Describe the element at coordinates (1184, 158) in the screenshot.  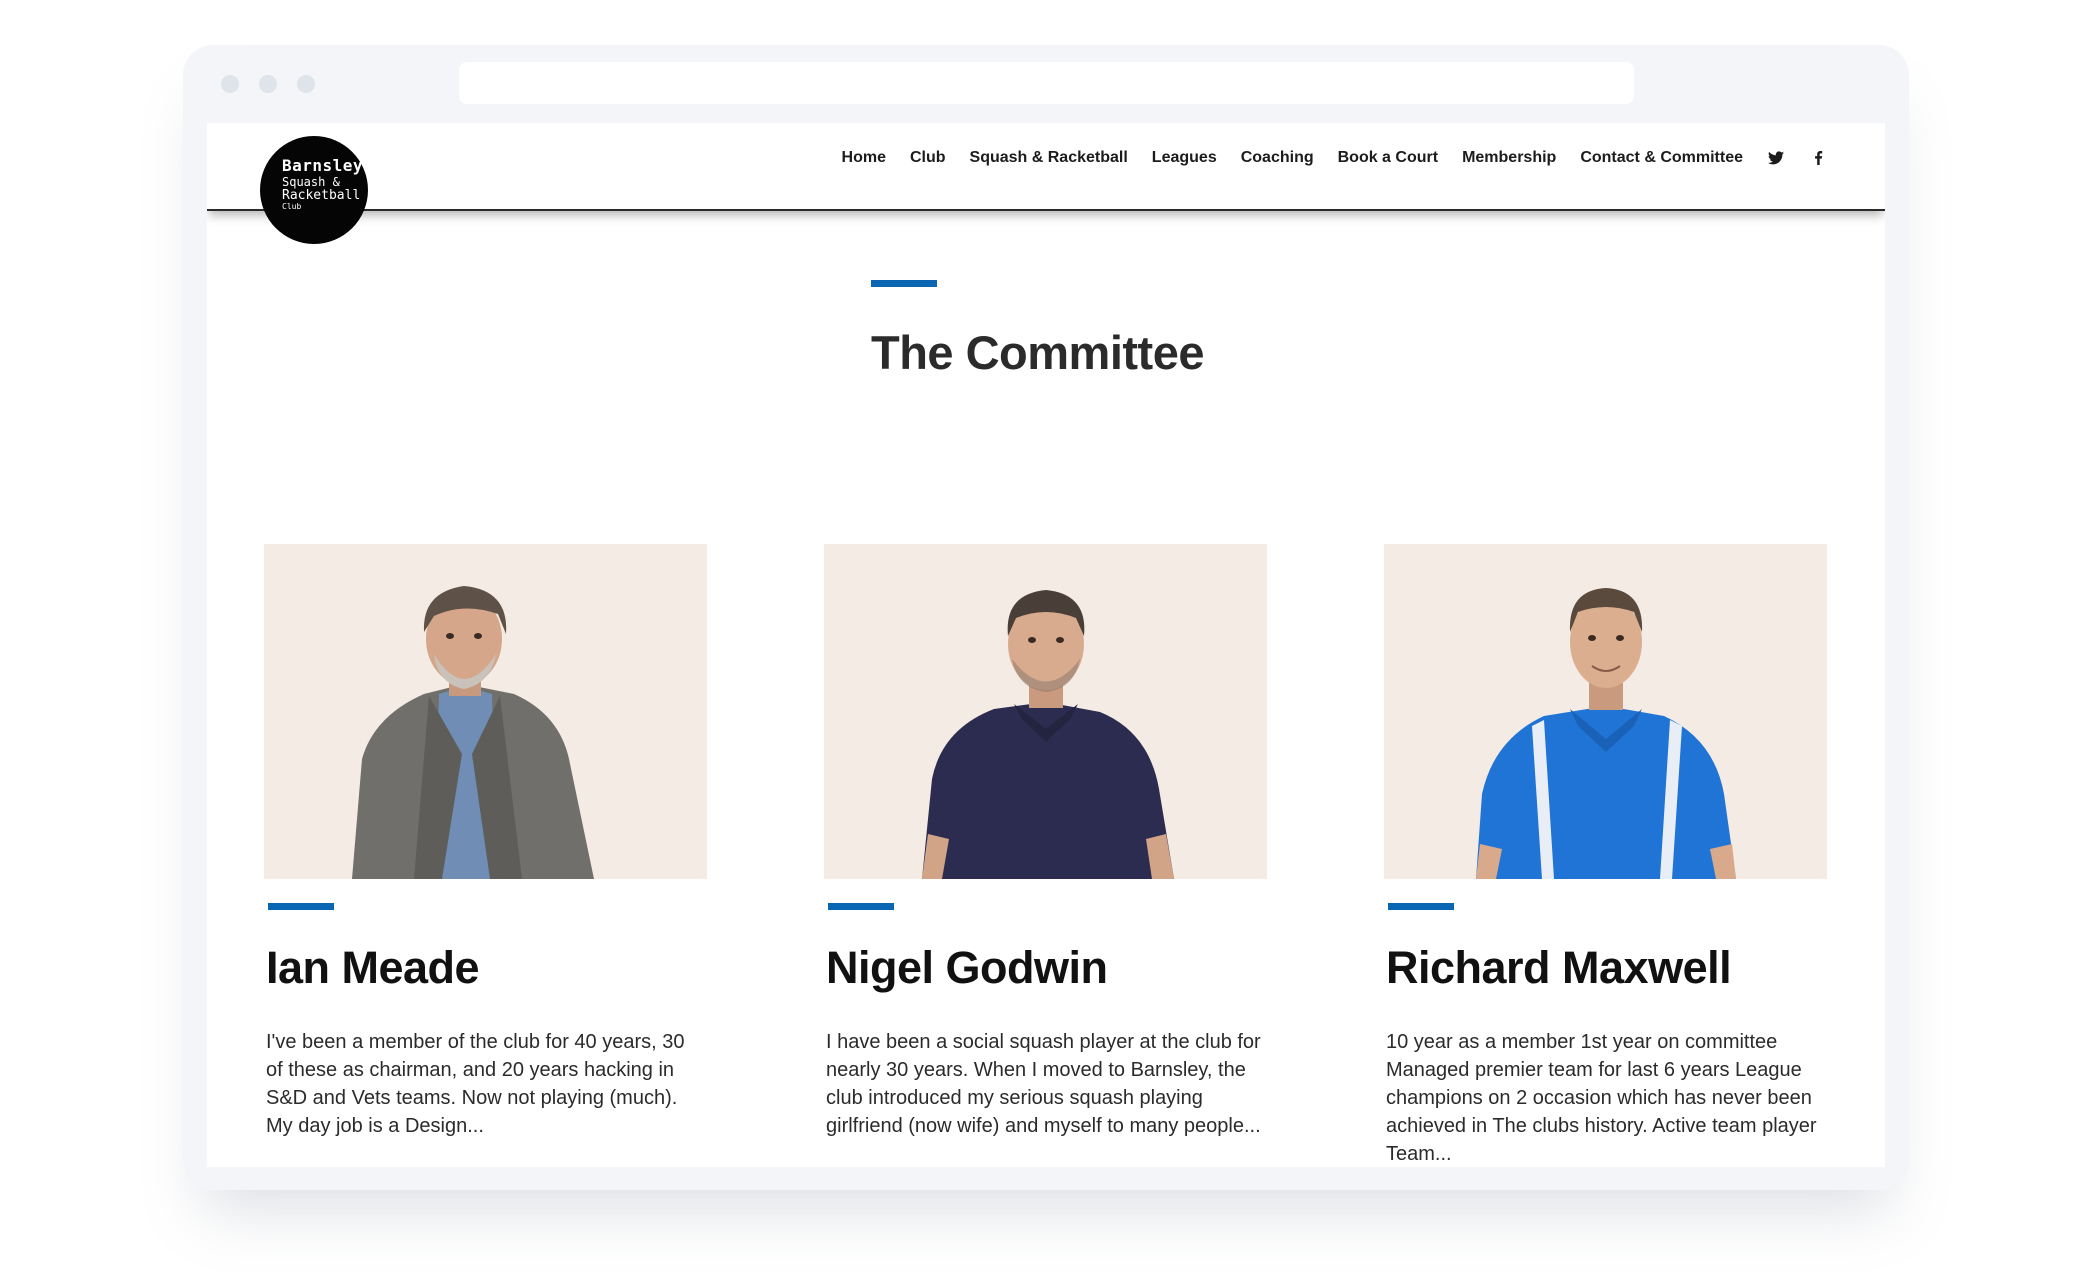
I see `nav-leagues: Leagues` at that location.